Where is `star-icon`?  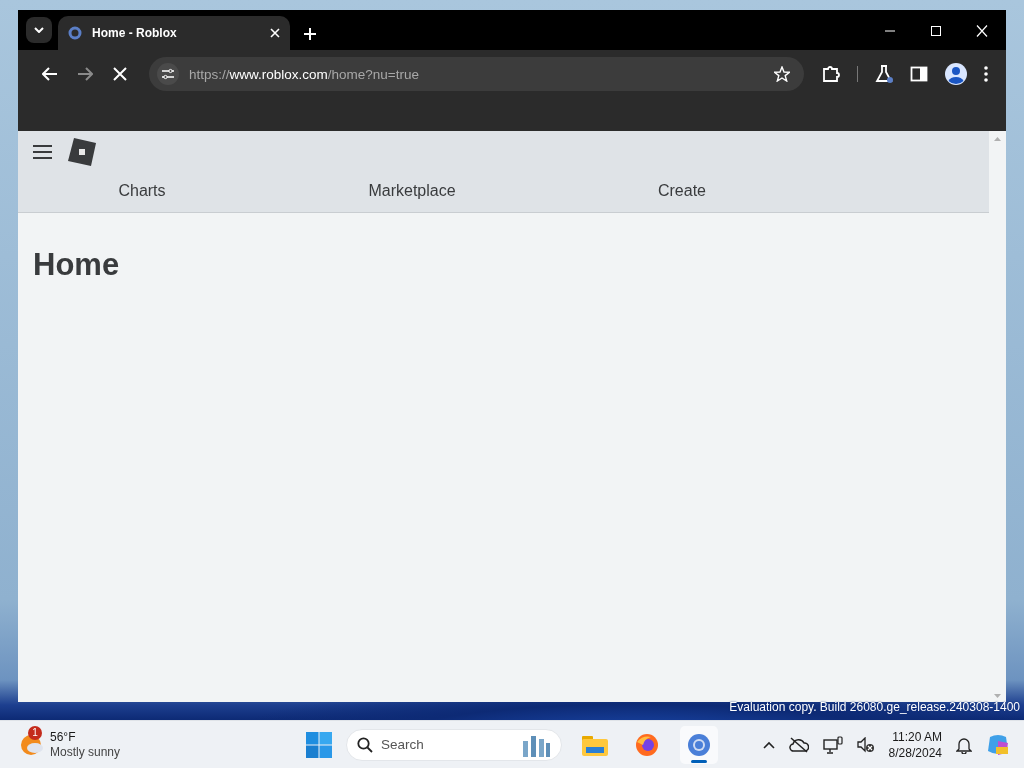 star-icon is located at coordinates (782, 74).